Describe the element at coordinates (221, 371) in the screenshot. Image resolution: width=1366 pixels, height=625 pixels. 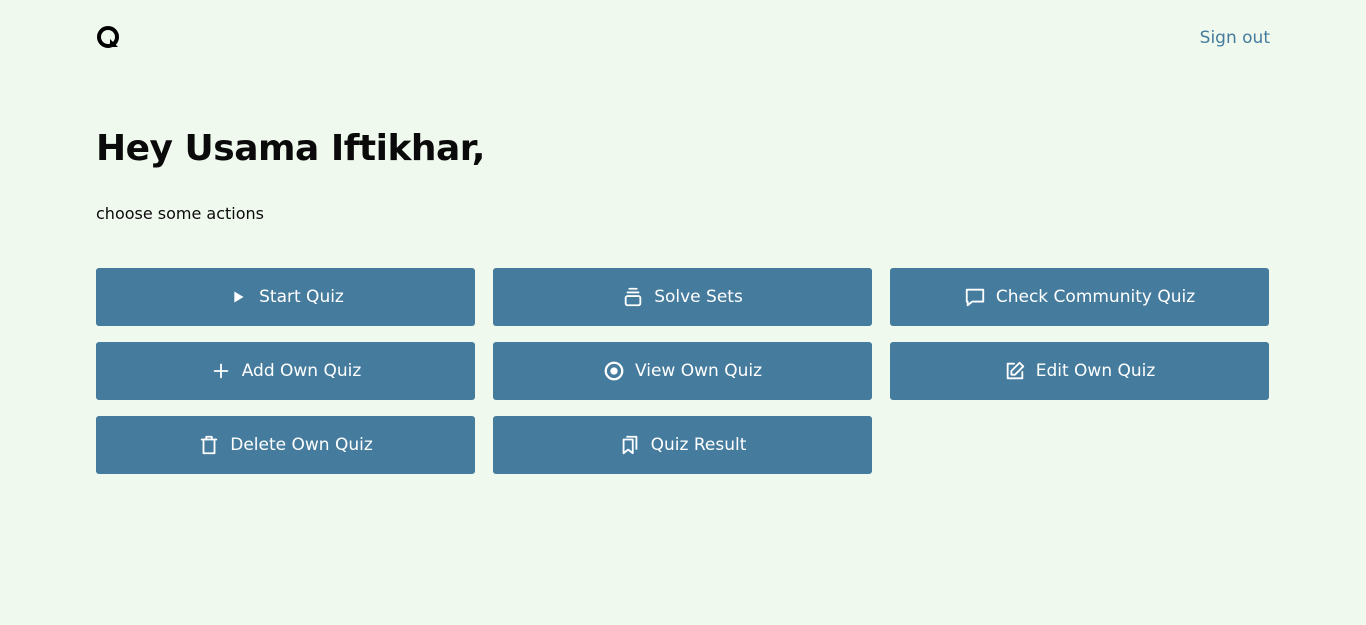
I see `plus-icon` at that location.